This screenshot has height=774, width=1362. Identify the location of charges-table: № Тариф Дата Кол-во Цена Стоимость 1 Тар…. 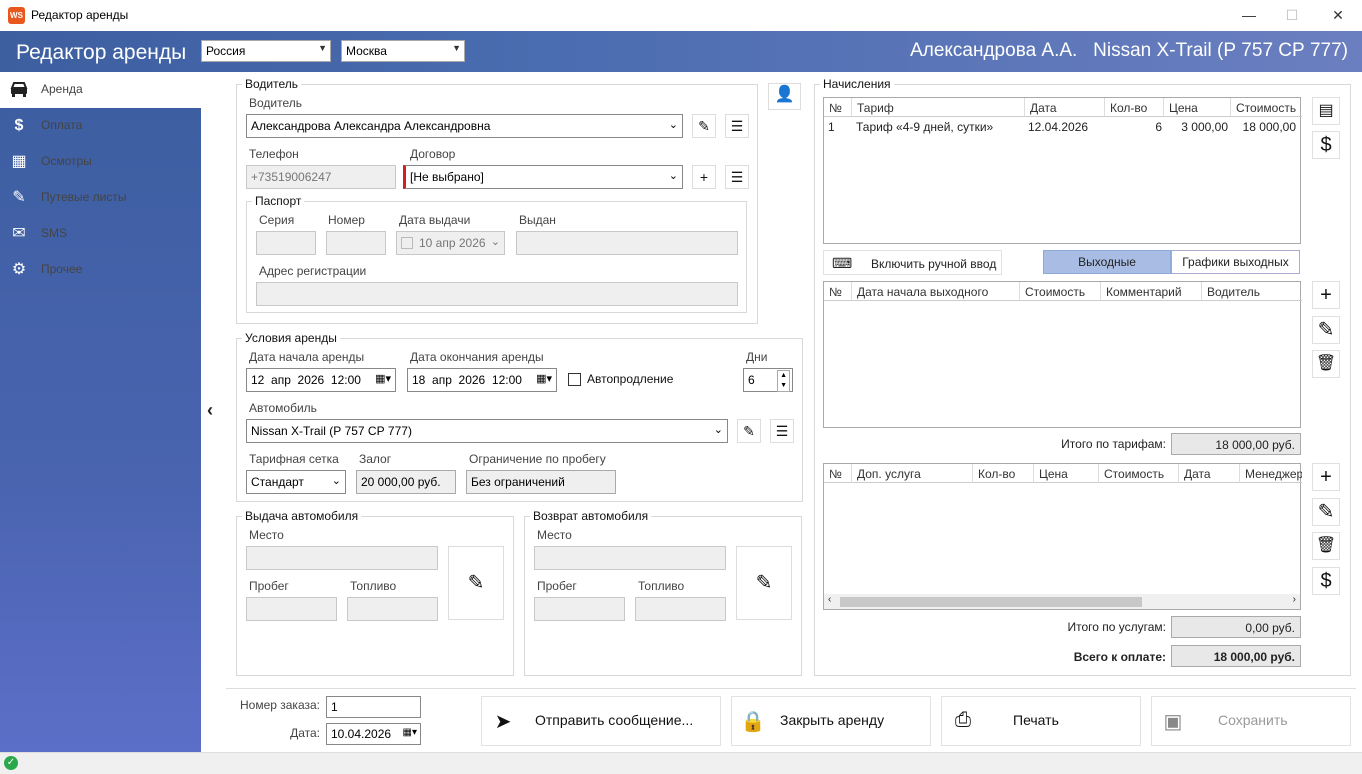
(1062, 170).